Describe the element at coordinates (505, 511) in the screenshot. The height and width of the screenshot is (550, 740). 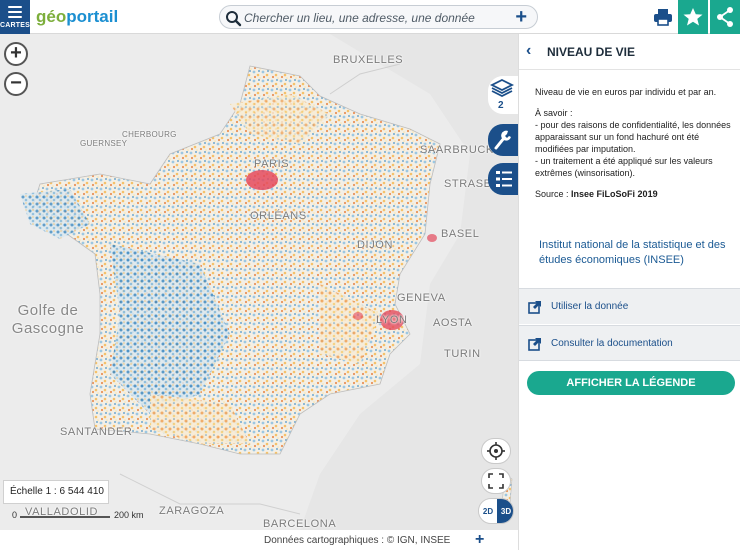
I see `mode-3d-button: 3D` at that location.